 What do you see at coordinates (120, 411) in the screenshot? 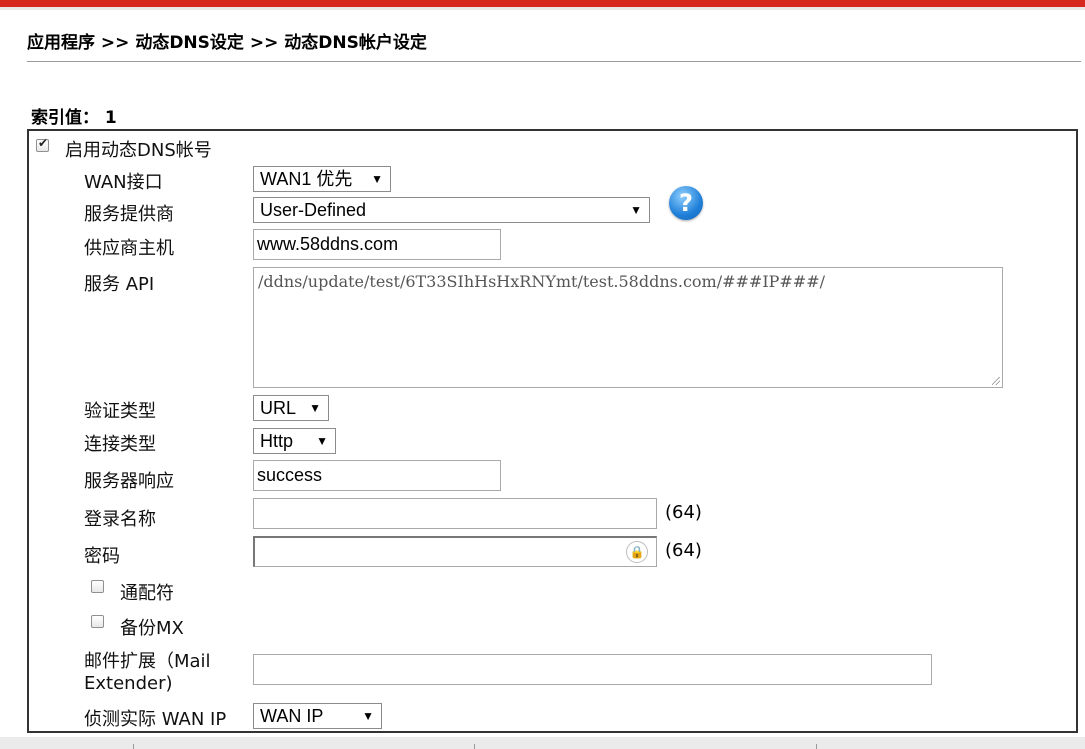
I see `auth-type-label: 验证类型` at bounding box center [120, 411].